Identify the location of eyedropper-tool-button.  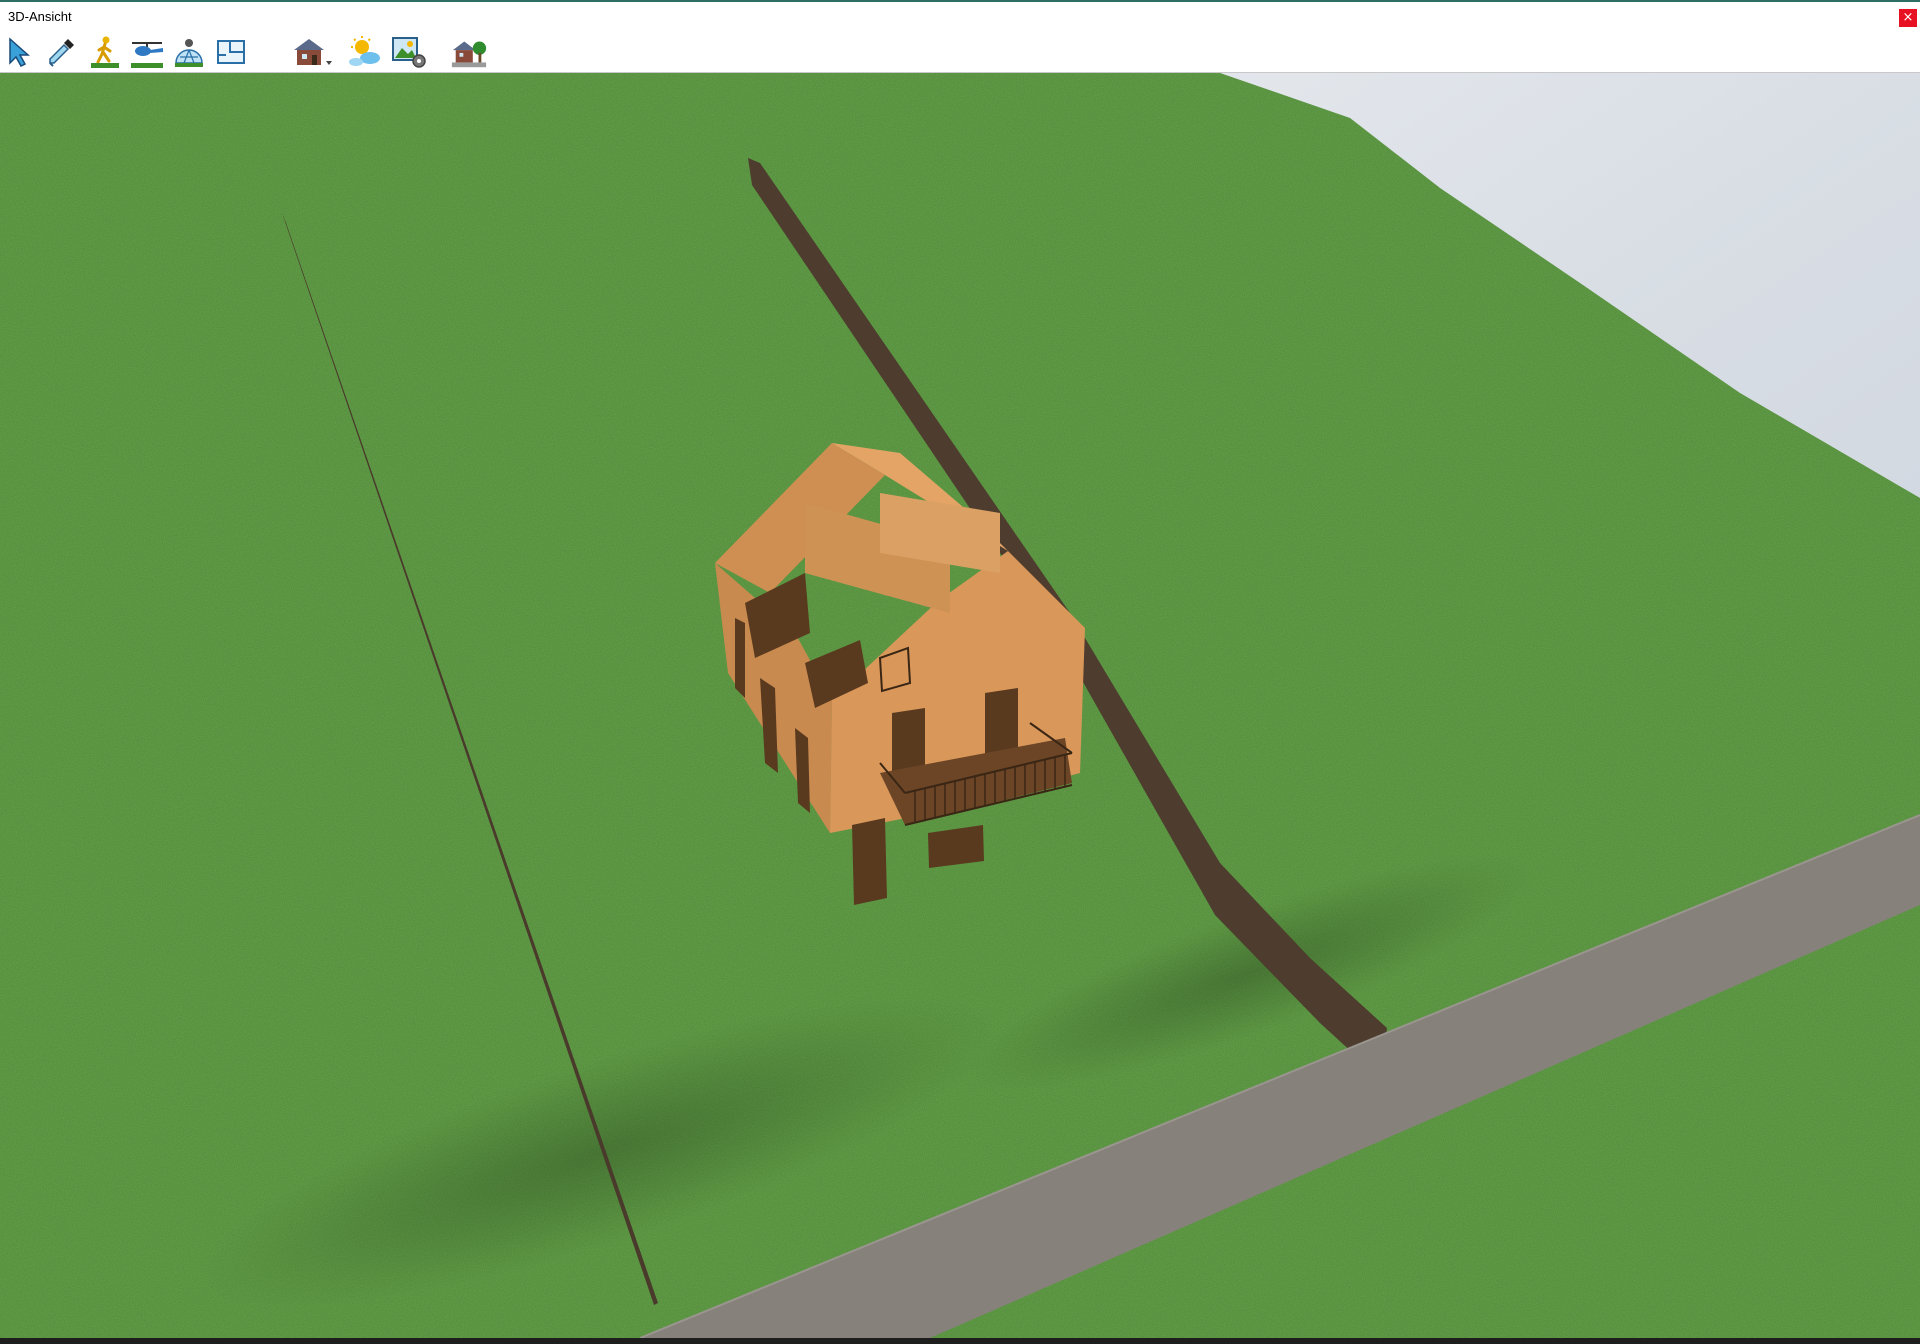
(61, 52).